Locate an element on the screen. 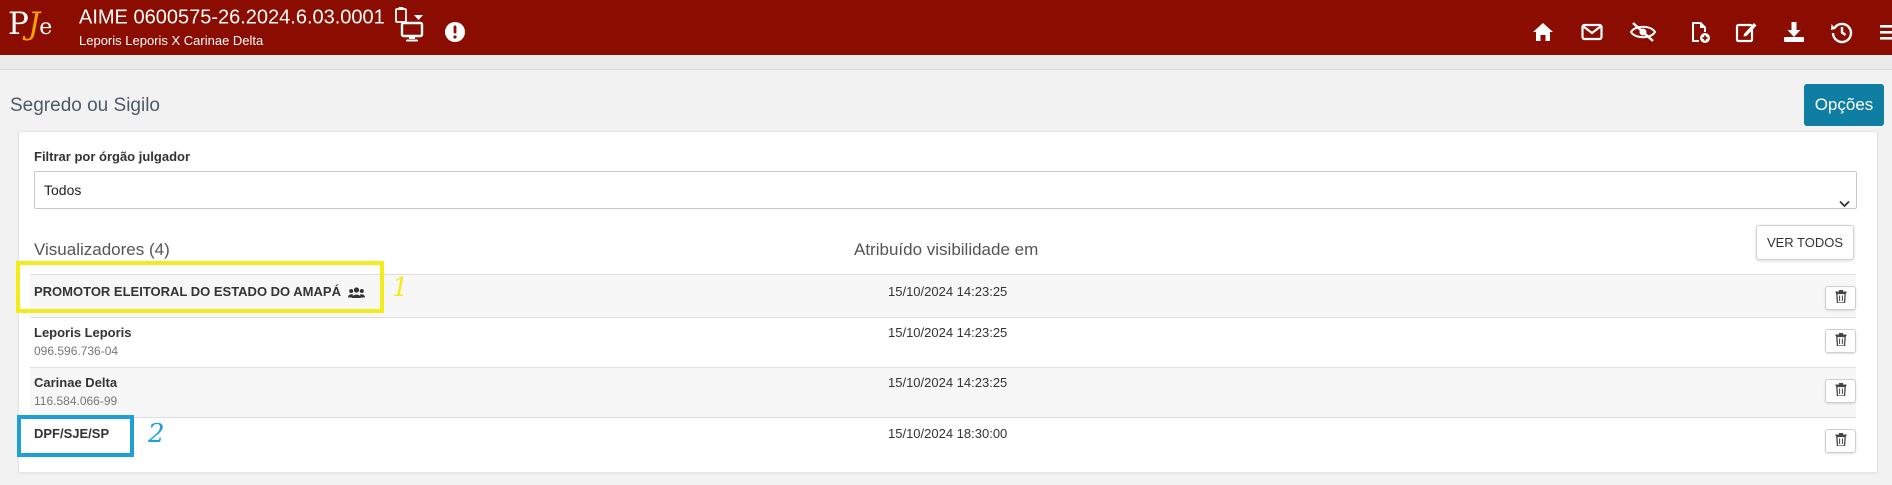 The image size is (1892, 485). viewer-document: 116.584.066-99 is located at coordinates (76, 401).